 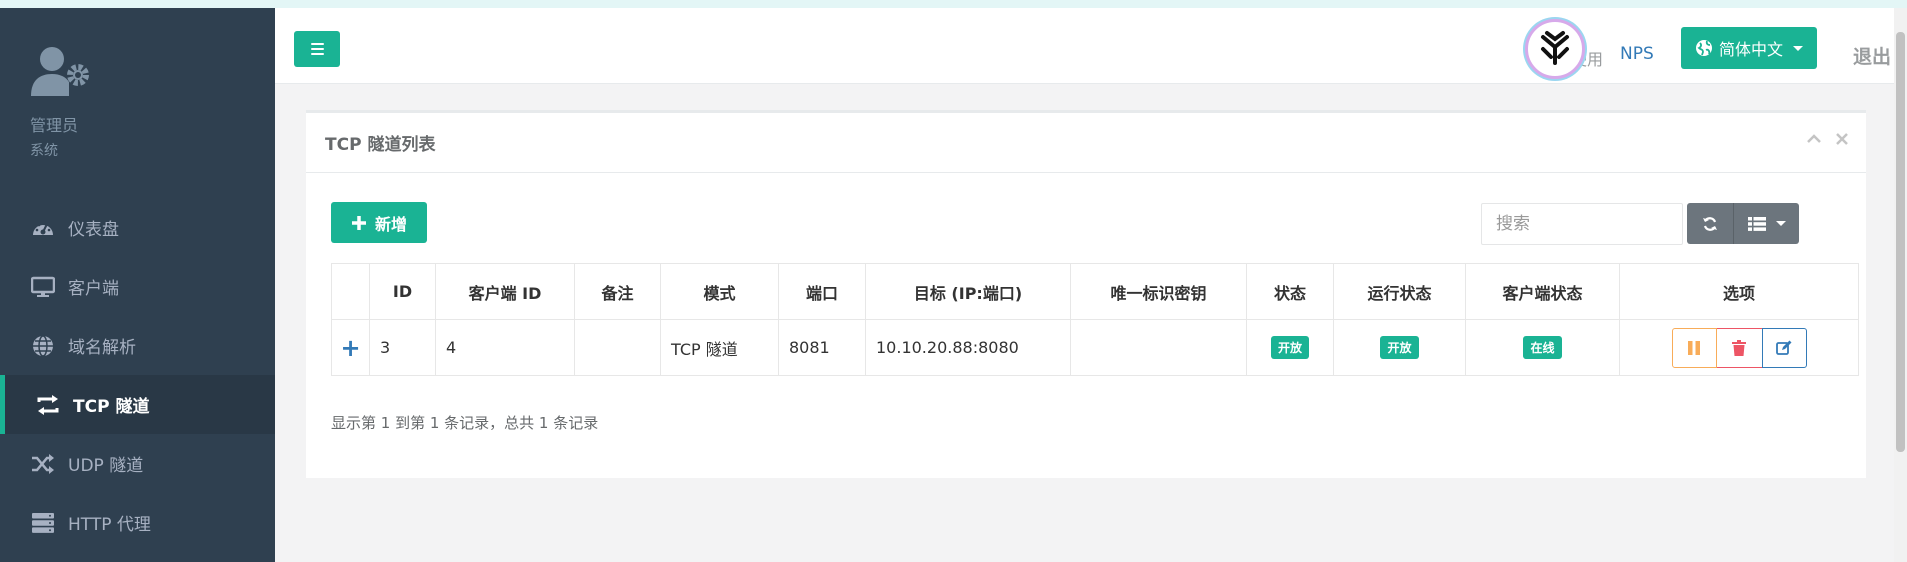 I want to click on col-target: 目标 (IP:端口), so click(x=968, y=291).